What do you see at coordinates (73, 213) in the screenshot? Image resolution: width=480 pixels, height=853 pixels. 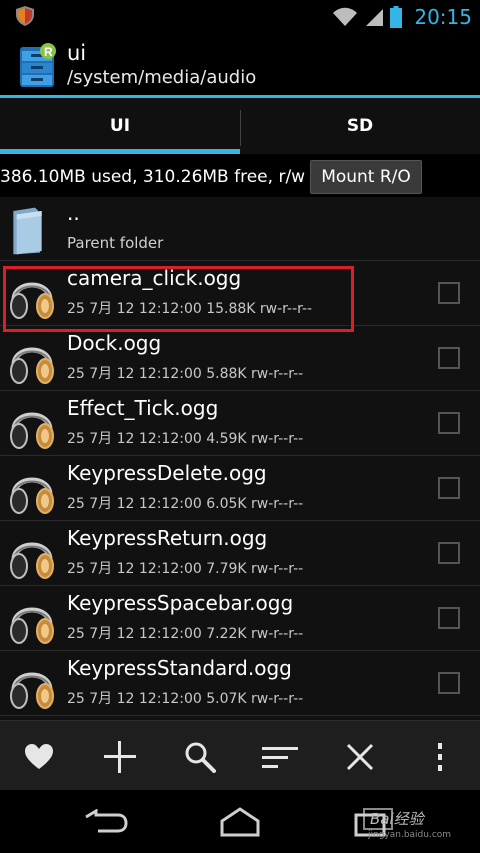 I see `parent-folder-name: ..` at bounding box center [73, 213].